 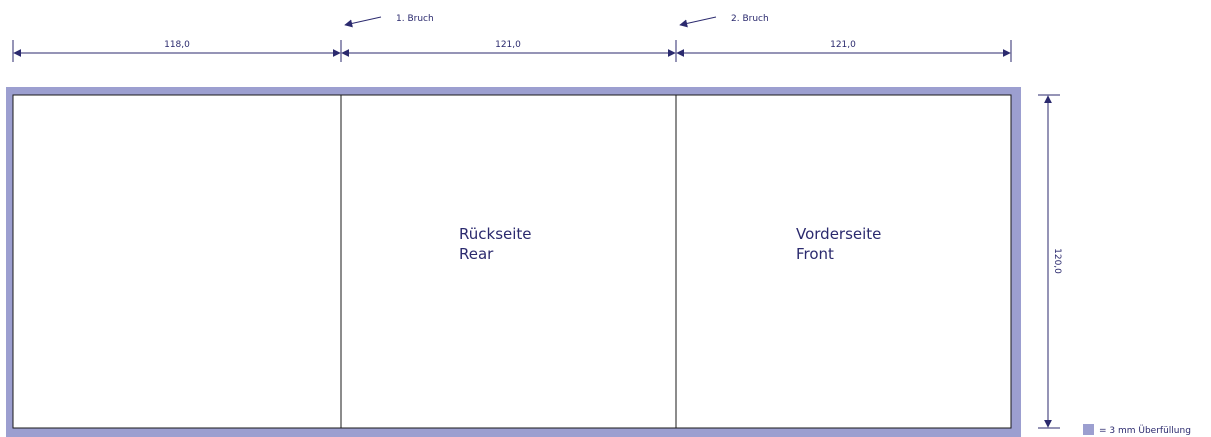 What do you see at coordinates (724, 21) in the screenshot?
I see `fold-callout-2: 2. Bruch` at bounding box center [724, 21].